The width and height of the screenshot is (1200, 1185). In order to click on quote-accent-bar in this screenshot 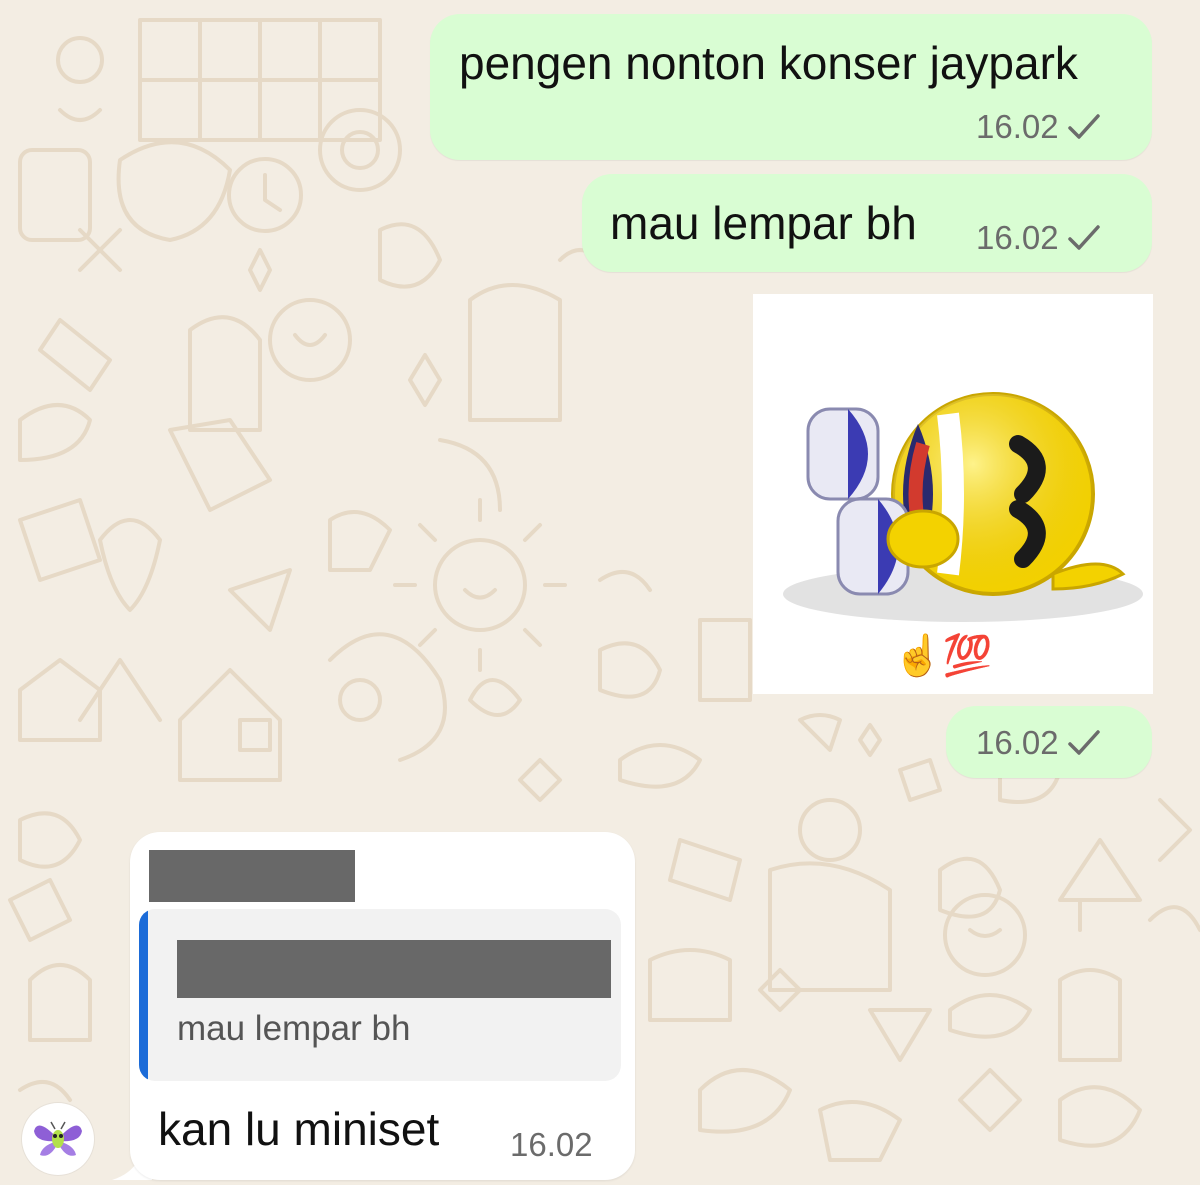, I will do `click(143, 995)`.